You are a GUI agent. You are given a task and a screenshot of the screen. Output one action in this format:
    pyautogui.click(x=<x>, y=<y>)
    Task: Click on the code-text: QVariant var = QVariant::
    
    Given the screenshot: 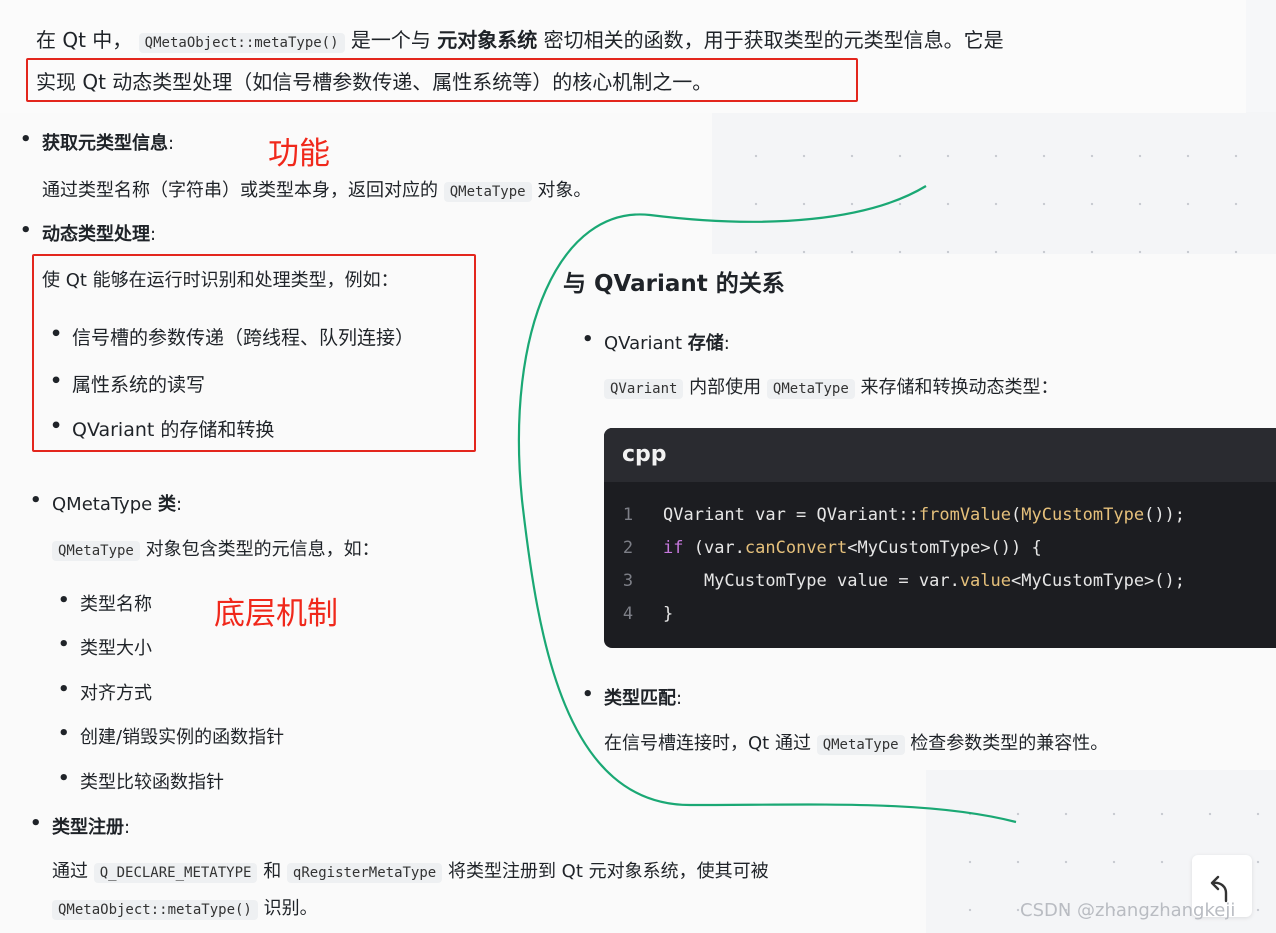 What is the action you would take?
    pyautogui.click(x=791, y=515)
    